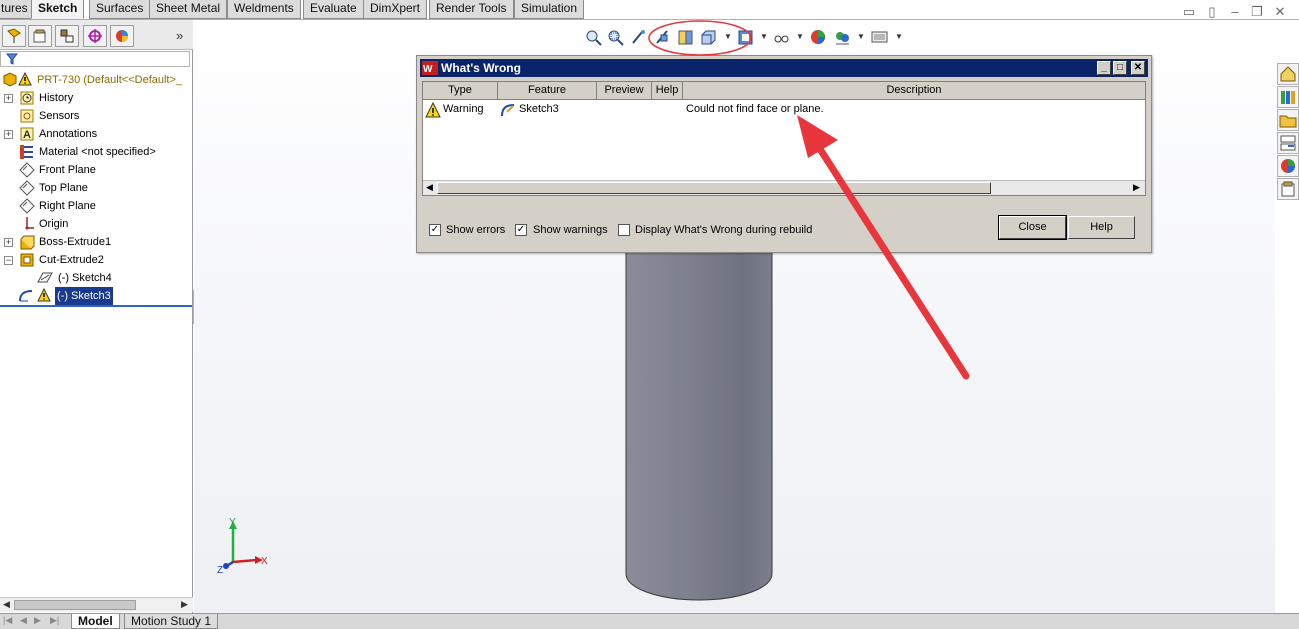 This screenshot has width=1299, height=629. What do you see at coordinates (784, 68) in the screenshot?
I see `dialog-title-bar: W What's Wrong _ □ ✕` at bounding box center [784, 68].